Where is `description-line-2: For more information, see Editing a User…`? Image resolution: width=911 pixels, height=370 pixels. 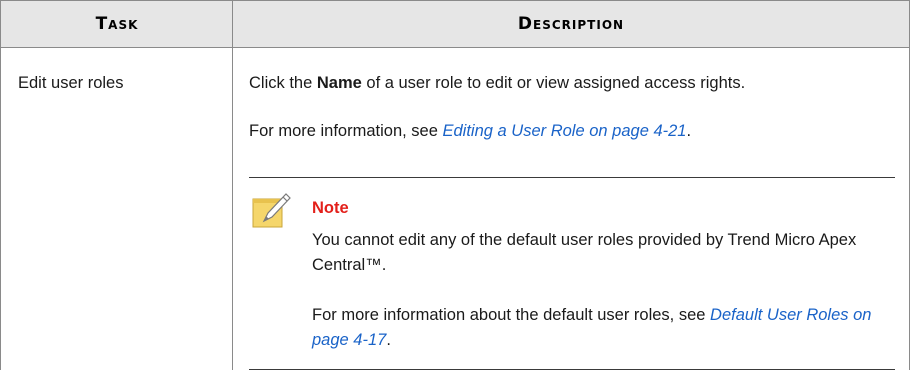 description-line-2: For more information, see Editing a User… is located at coordinates (470, 131).